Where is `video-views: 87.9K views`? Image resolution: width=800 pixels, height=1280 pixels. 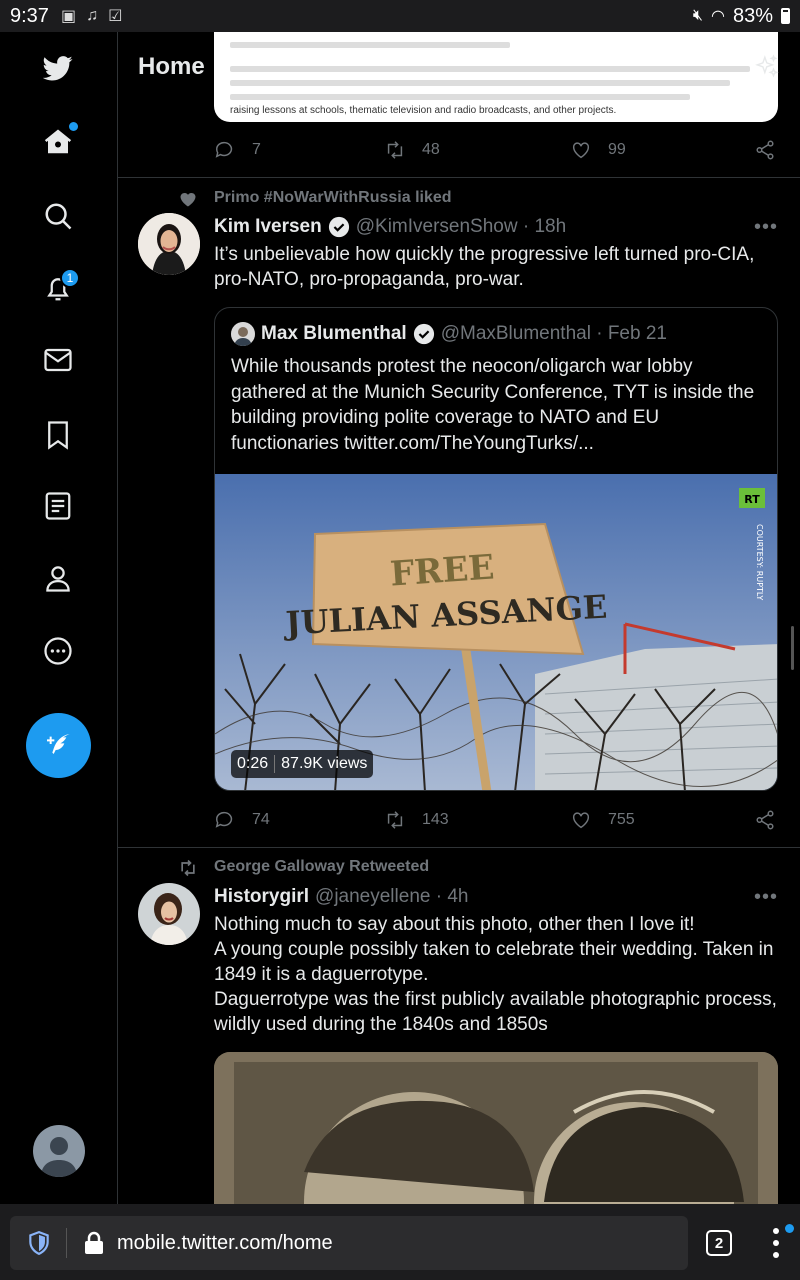
video-views: 87.9K views is located at coordinates (324, 763).